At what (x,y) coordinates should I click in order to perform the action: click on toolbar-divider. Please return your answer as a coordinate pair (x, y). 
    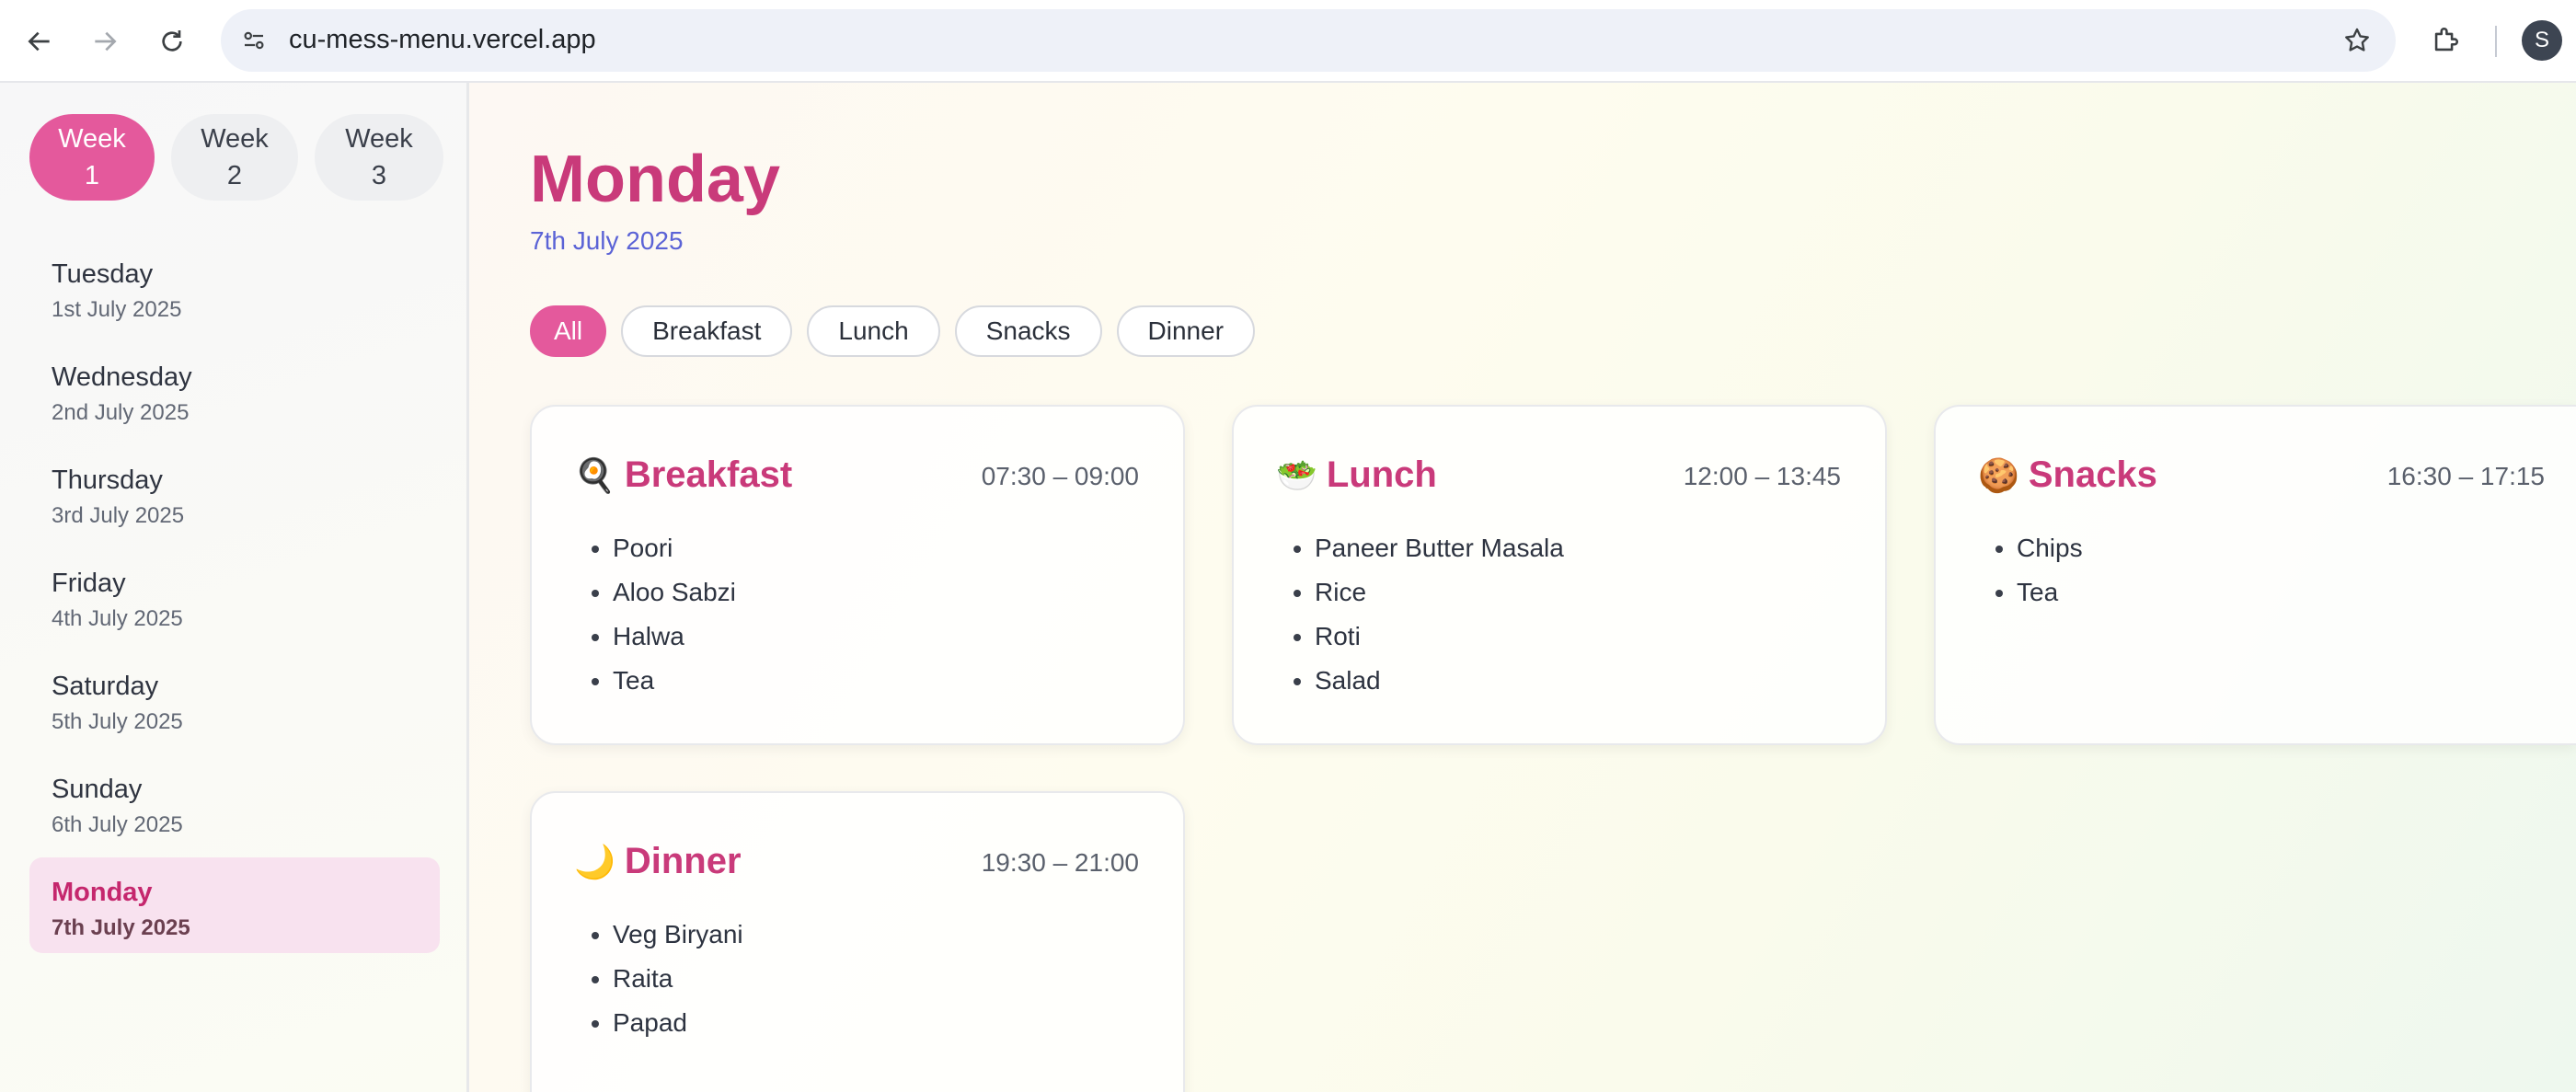
    Looking at the image, I should click on (2496, 41).